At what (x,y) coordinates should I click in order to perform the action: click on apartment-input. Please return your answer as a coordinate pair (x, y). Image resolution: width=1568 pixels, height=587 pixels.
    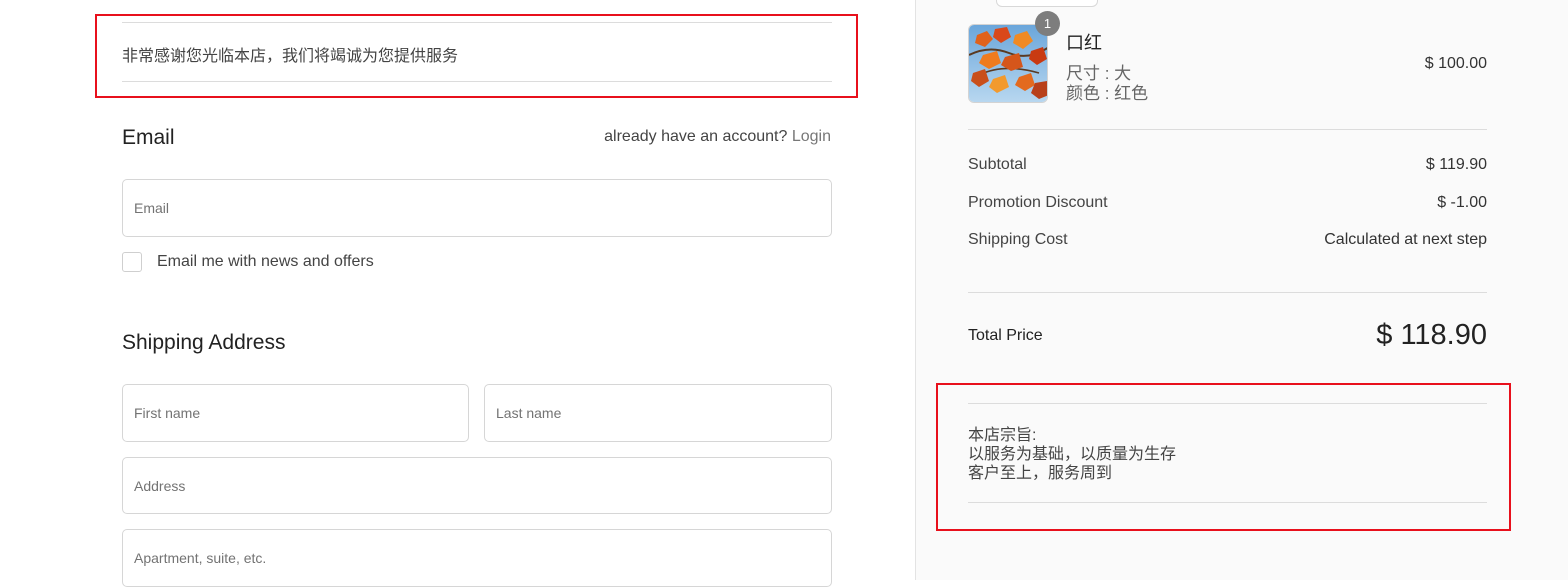
    Looking at the image, I should click on (477, 558).